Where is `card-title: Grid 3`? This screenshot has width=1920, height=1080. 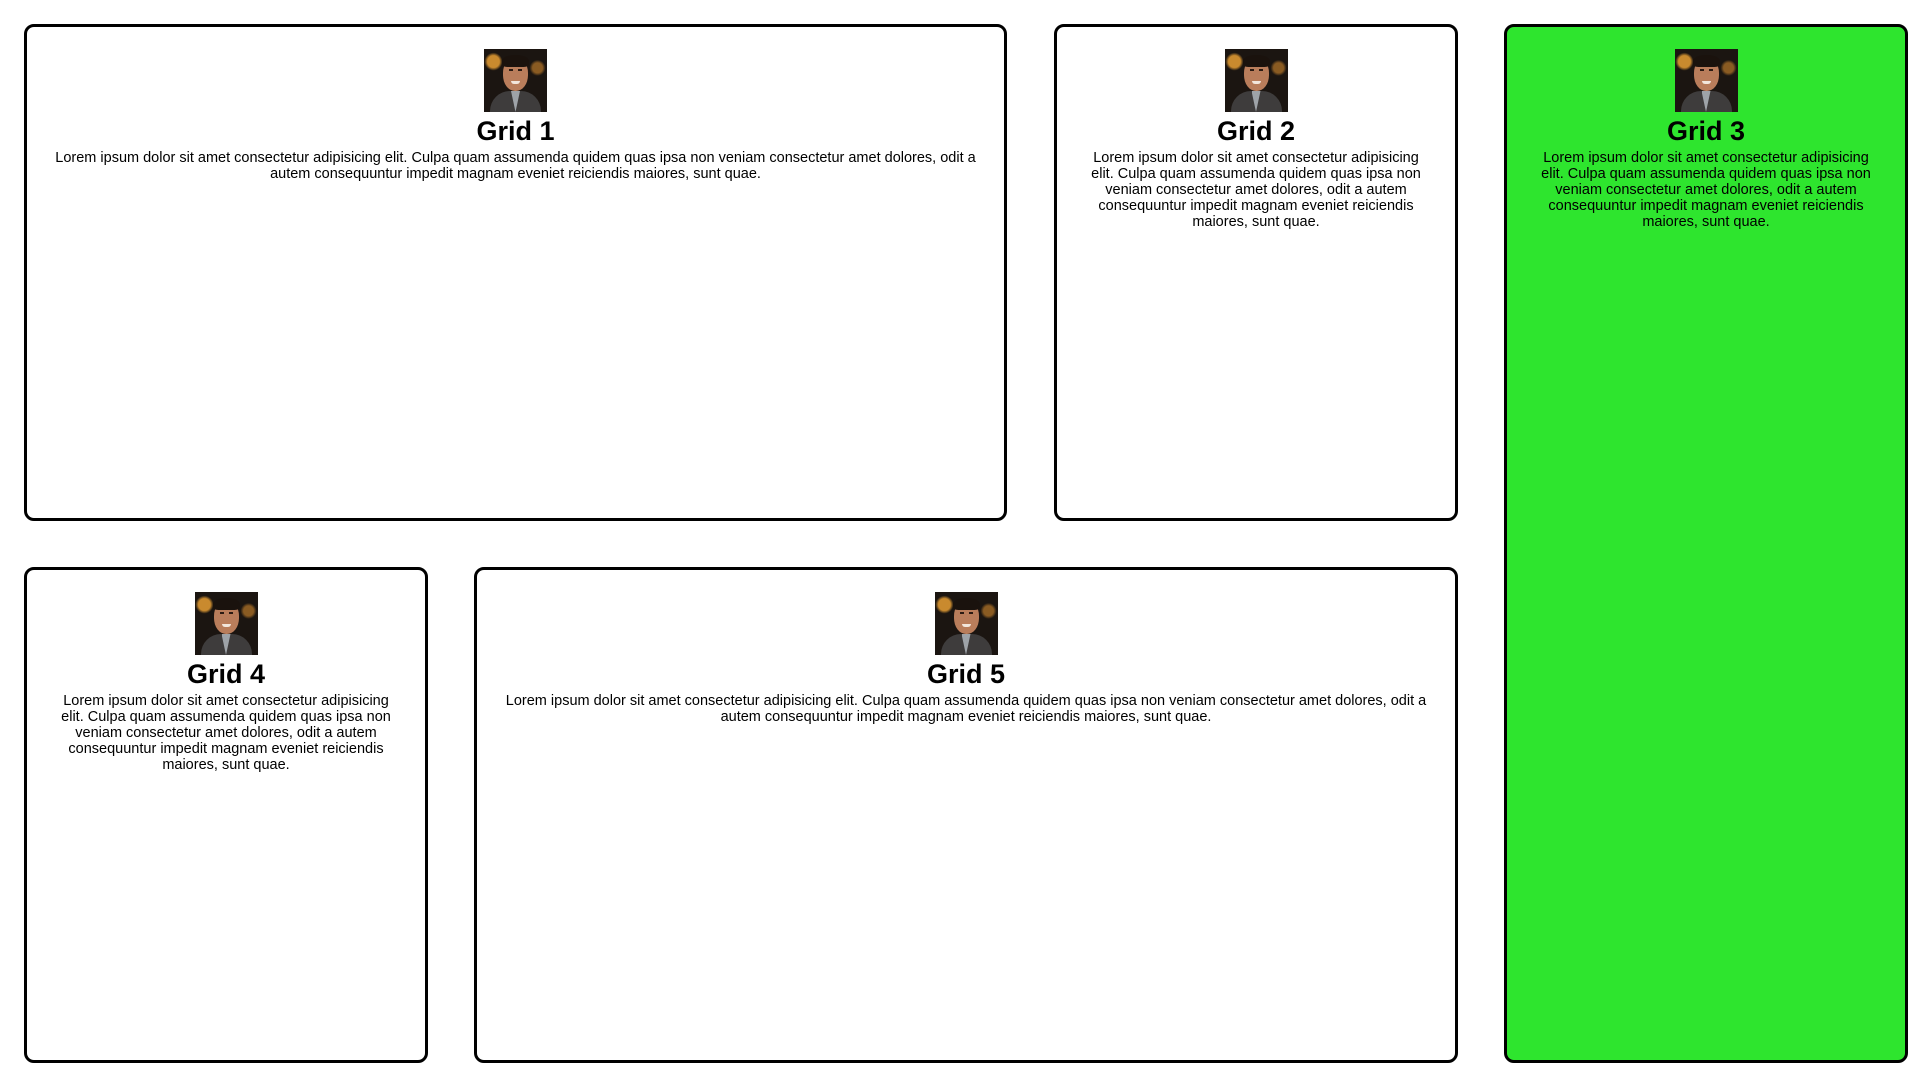 card-title: Grid 3 is located at coordinates (1706, 131).